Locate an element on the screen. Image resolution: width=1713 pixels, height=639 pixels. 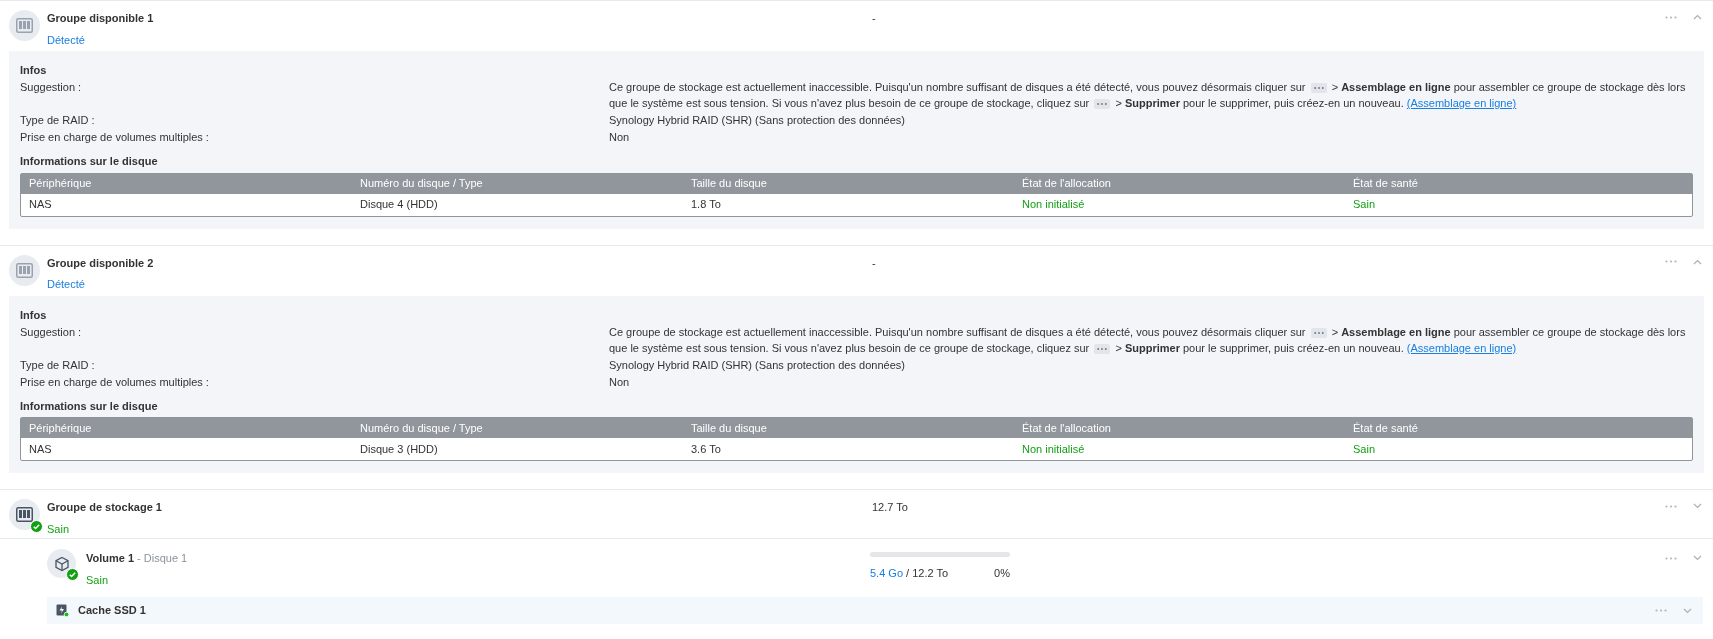
group-title: Groupe disponible 2 is located at coordinates (100, 263).